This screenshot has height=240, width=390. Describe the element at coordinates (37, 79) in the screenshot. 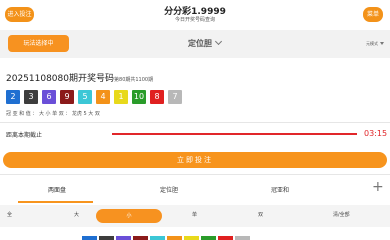

I see `issue-number: 20251108080` at that location.